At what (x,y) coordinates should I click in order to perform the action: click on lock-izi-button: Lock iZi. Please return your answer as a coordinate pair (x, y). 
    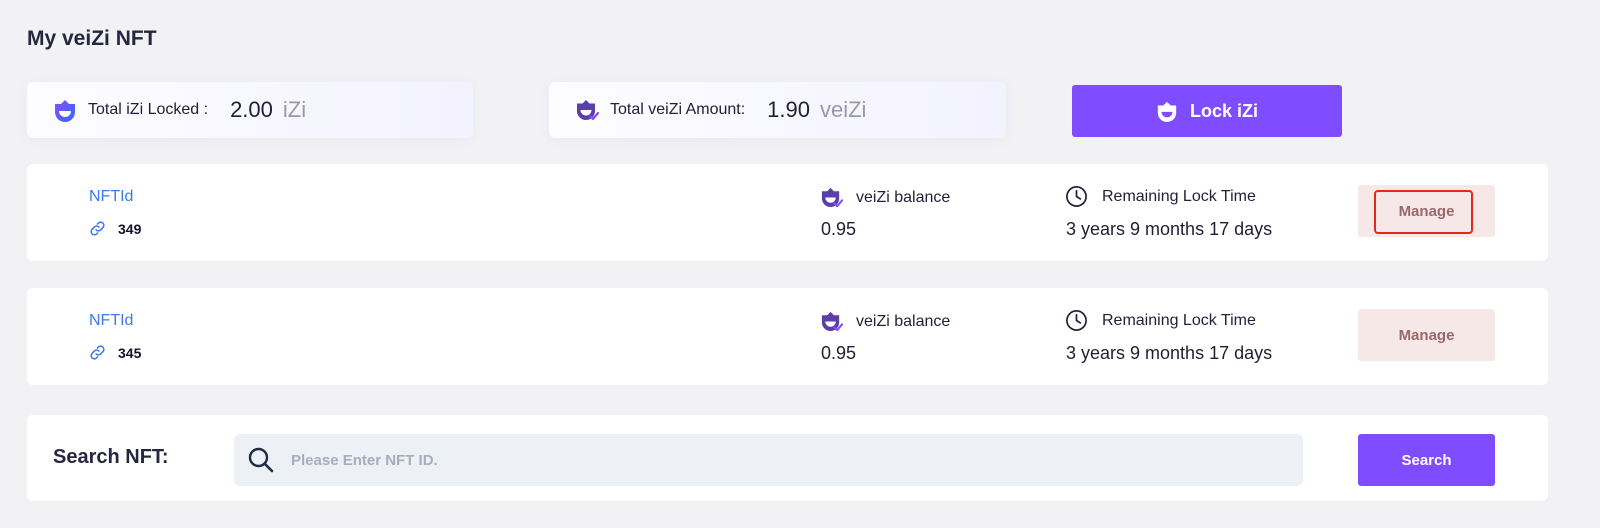
    Looking at the image, I should click on (1207, 111).